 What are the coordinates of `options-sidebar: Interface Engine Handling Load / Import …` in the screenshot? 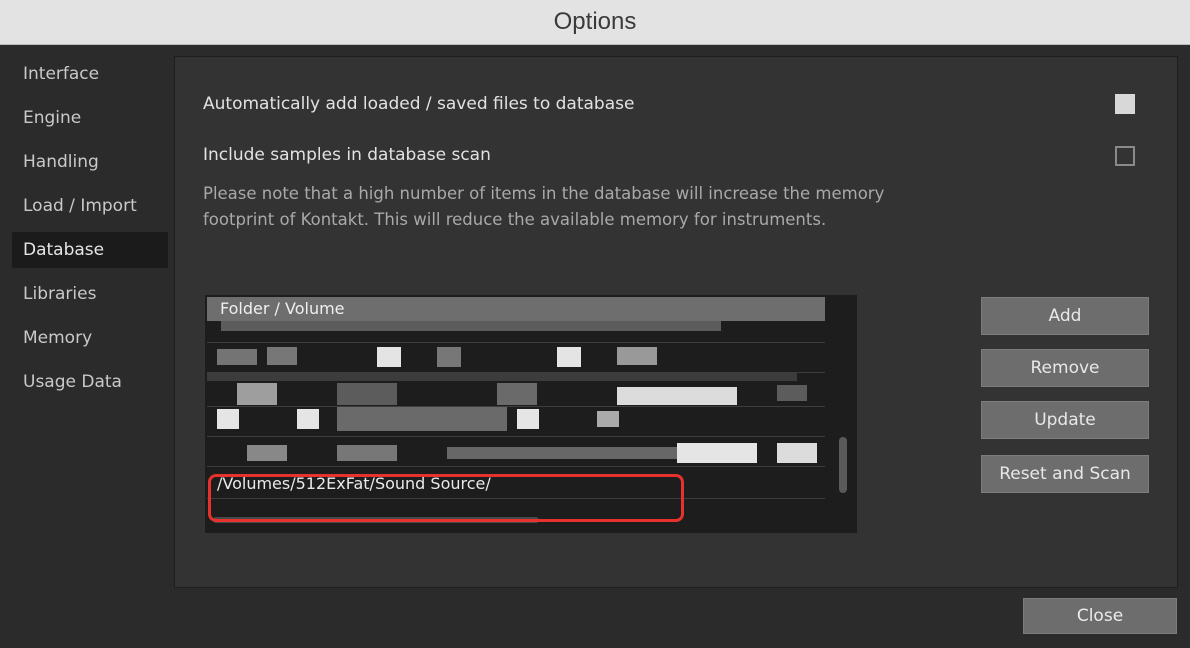 It's located at (90, 232).